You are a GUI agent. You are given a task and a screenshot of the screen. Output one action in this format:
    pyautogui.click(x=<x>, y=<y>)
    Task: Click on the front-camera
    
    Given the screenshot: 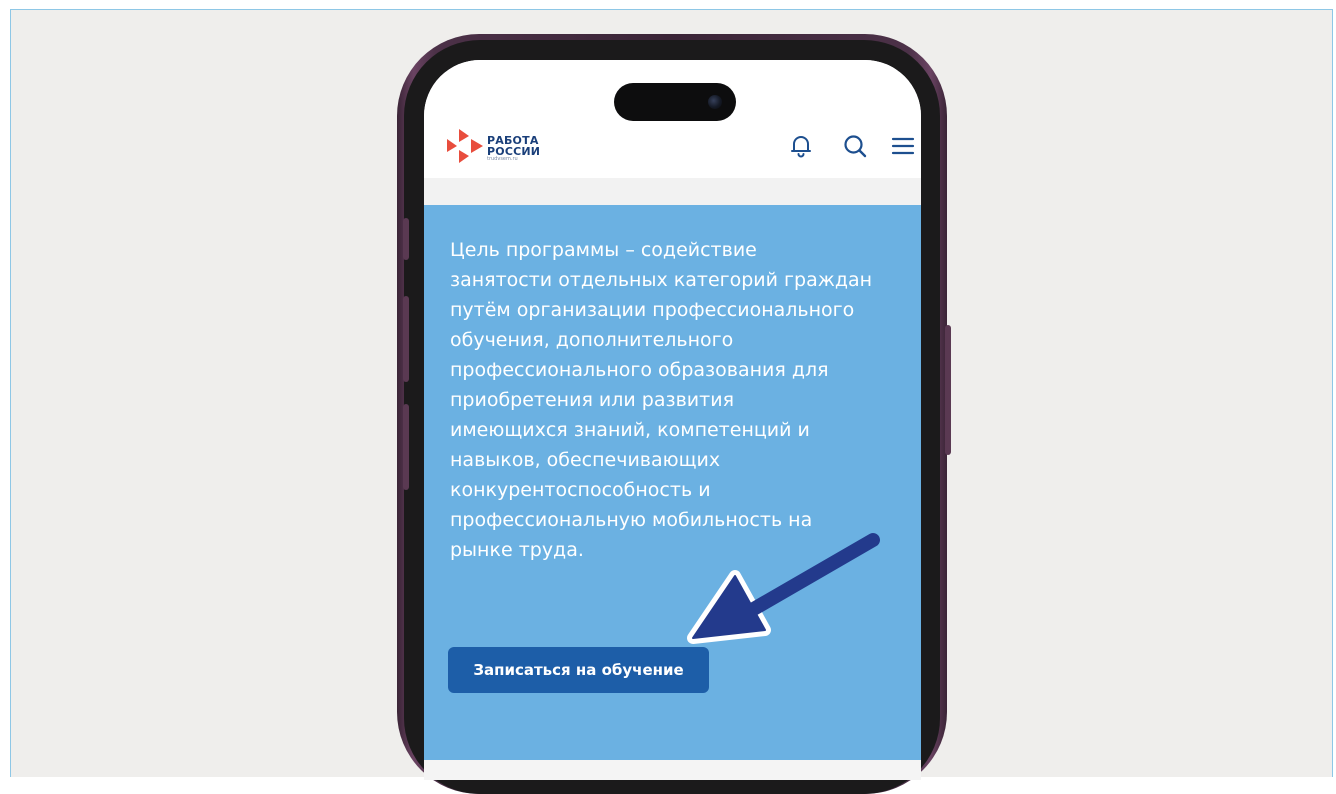 What is the action you would take?
    pyautogui.click(x=715, y=102)
    